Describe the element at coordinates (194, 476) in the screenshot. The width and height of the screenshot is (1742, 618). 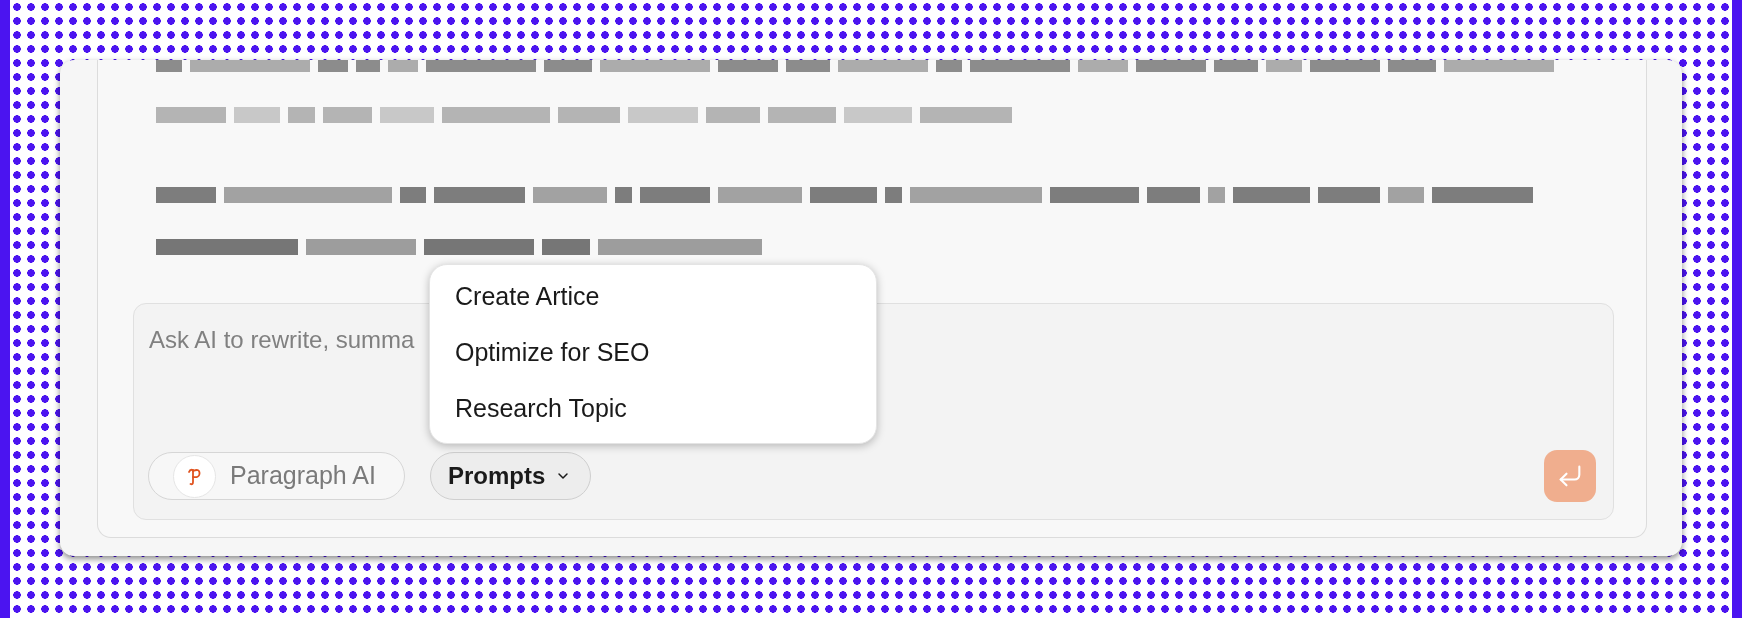
I see `logo-icon` at that location.